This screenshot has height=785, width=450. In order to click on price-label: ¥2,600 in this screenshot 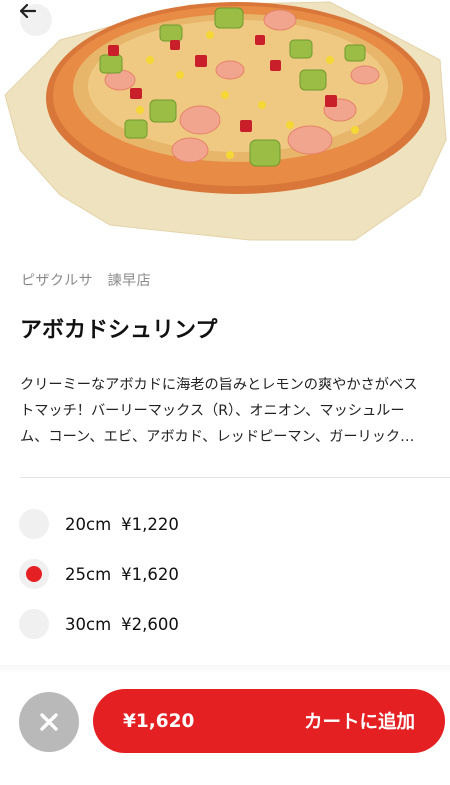, I will do `click(150, 624)`.